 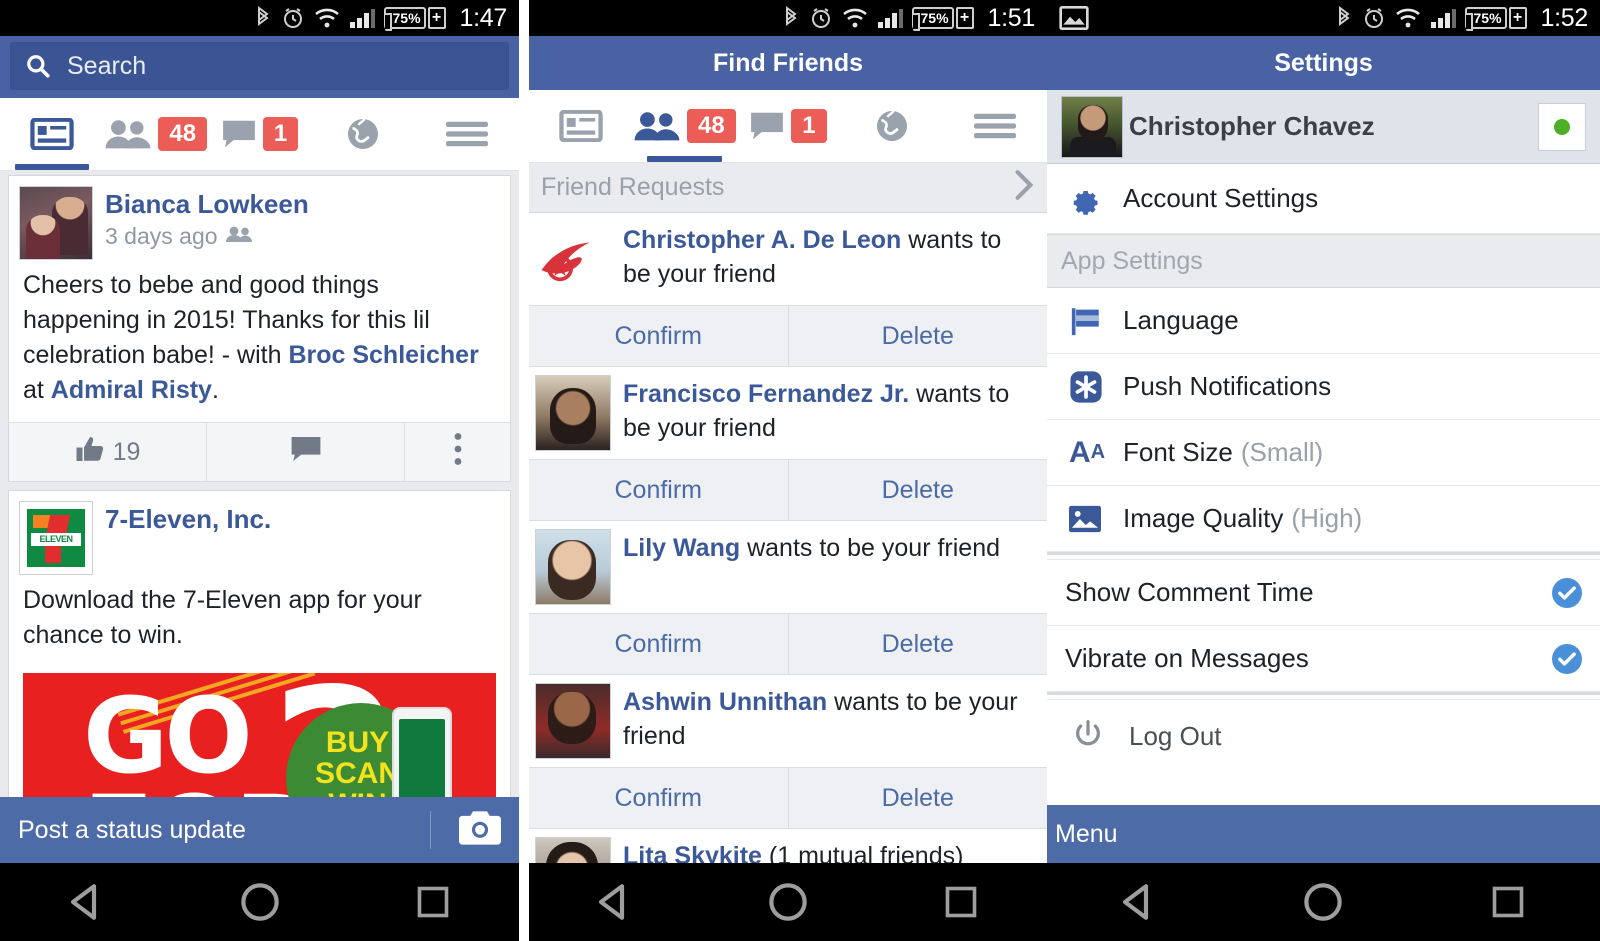 What do you see at coordinates (1323, 321) in the screenshot?
I see `sidebar-item-language: Language` at bounding box center [1323, 321].